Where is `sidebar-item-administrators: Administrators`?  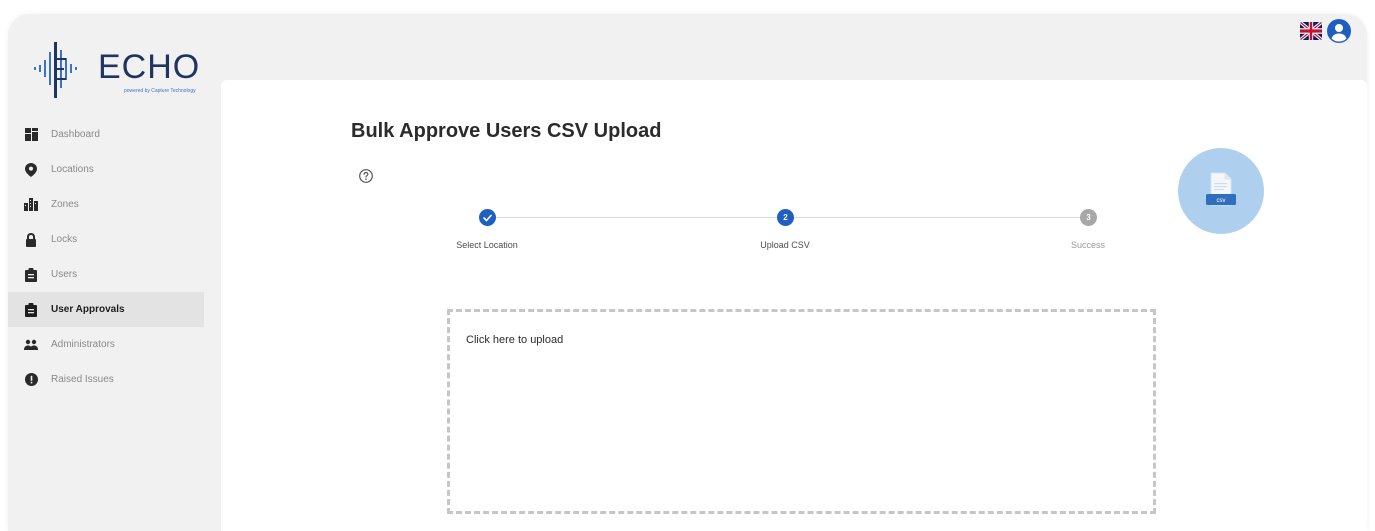 sidebar-item-administrators: Administrators is located at coordinates (106, 344).